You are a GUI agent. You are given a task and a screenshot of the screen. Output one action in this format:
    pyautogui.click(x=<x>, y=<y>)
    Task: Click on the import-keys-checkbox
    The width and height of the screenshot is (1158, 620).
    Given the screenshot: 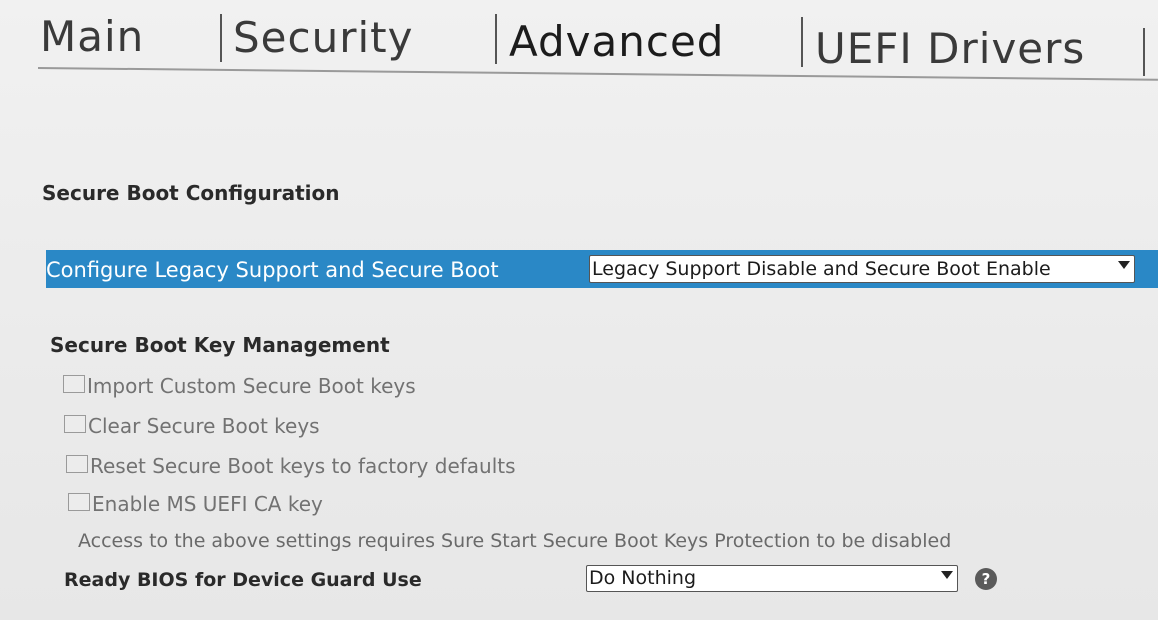 What is the action you would take?
    pyautogui.click(x=74, y=384)
    